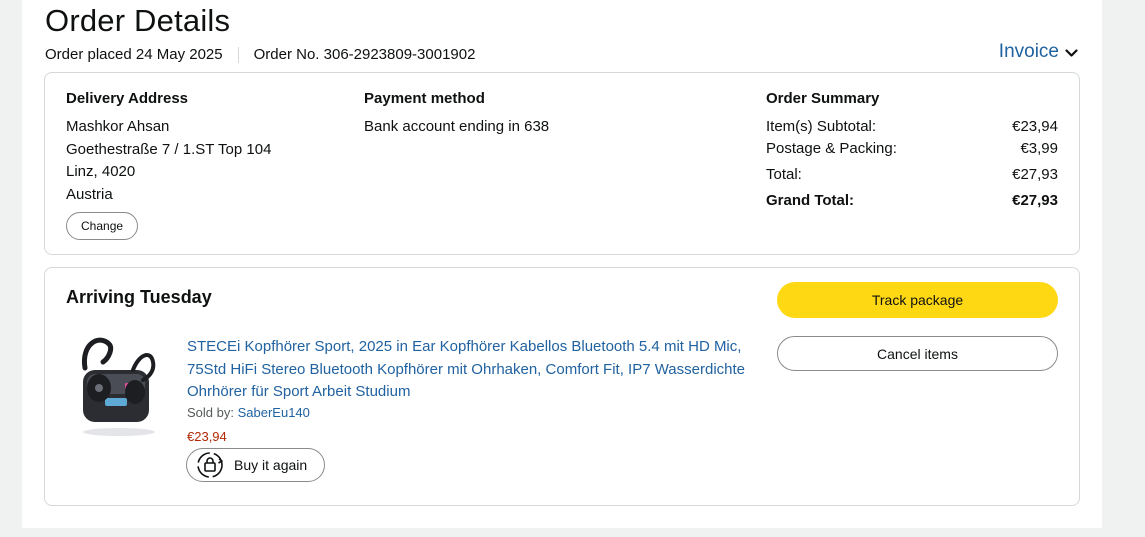  What do you see at coordinates (1071, 52) in the screenshot?
I see `chevron-down-icon` at bounding box center [1071, 52].